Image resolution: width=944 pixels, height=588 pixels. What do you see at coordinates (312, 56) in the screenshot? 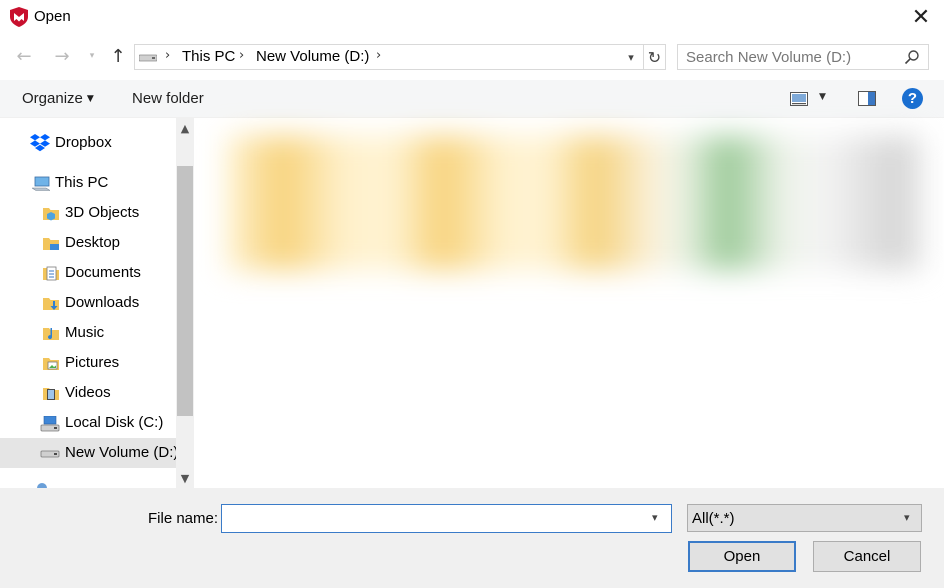
I see `breadcrumb-new-volume: New Volume (D:)` at bounding box center [312, 56].